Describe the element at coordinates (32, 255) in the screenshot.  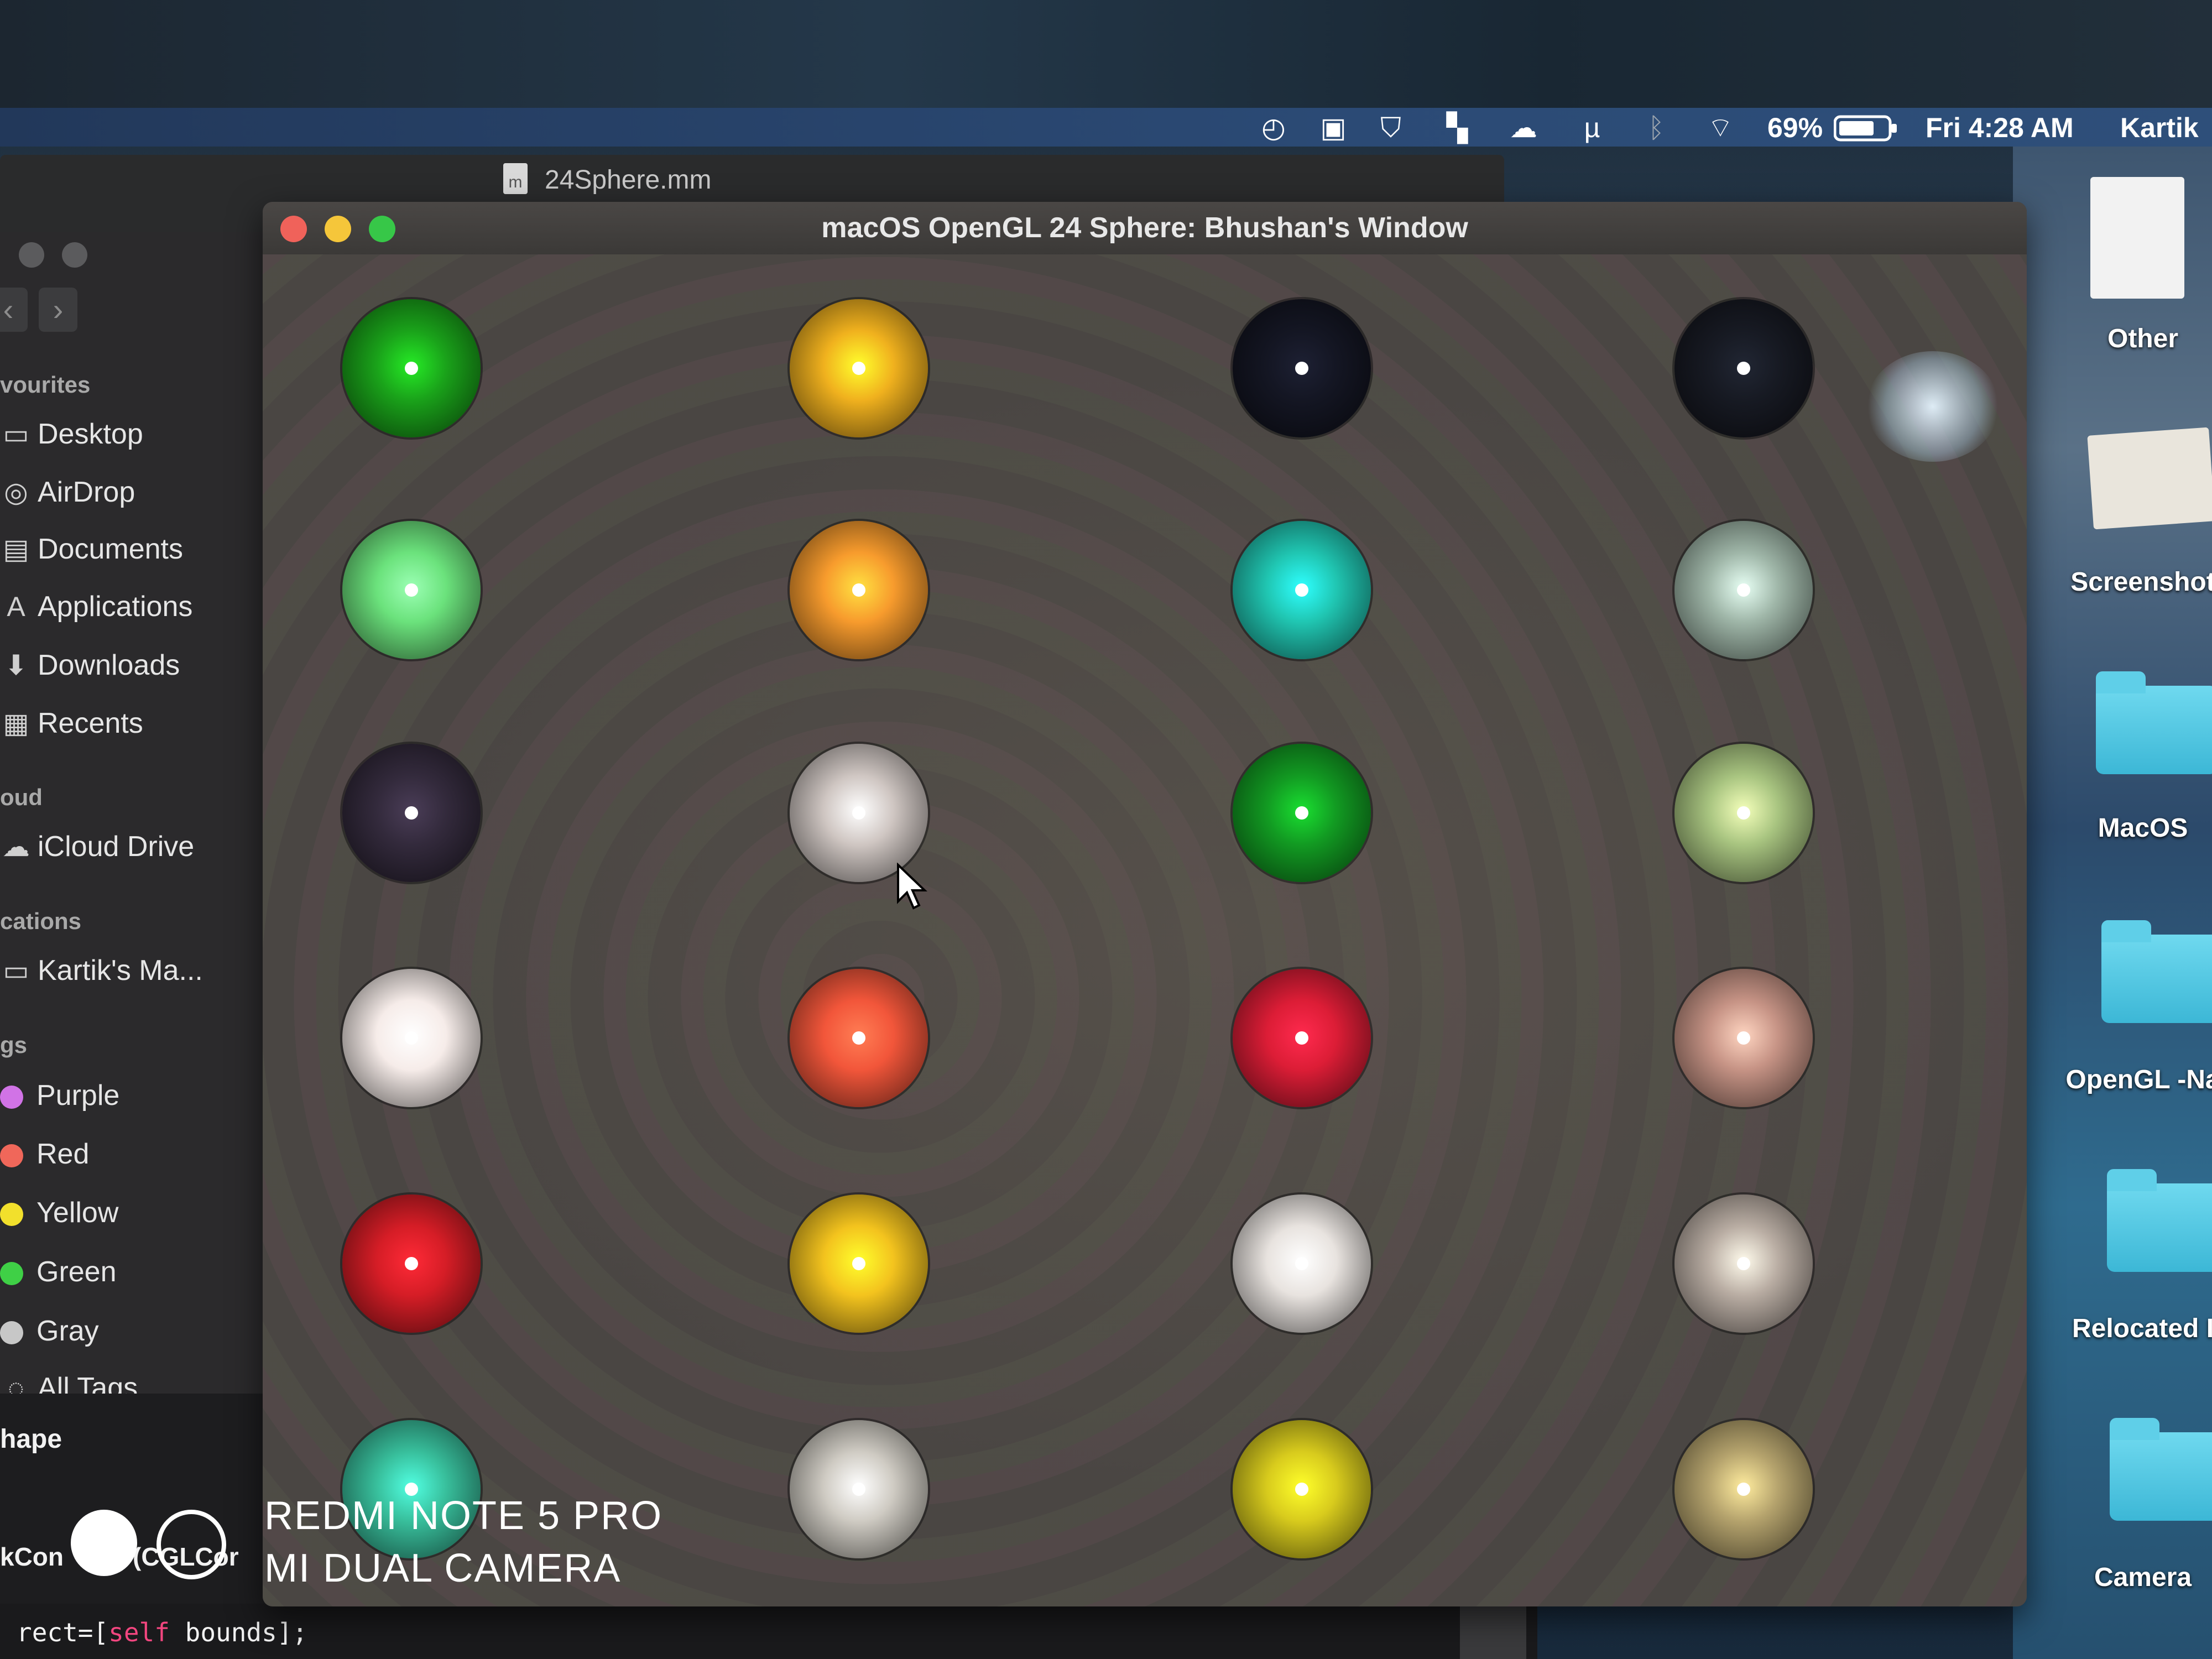
I see `minimize-button` at that location.